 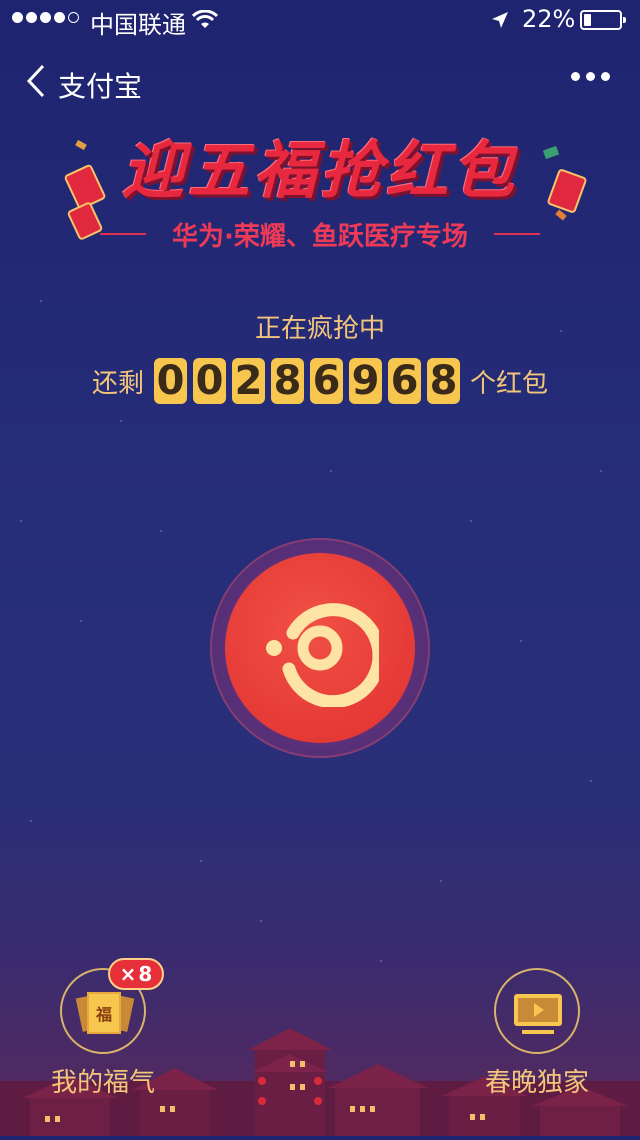 What do you see at coordinates (320, 20) in the screenshot?
I see `status-bar: 中国联通 22%` at bounding box center [320, 20].